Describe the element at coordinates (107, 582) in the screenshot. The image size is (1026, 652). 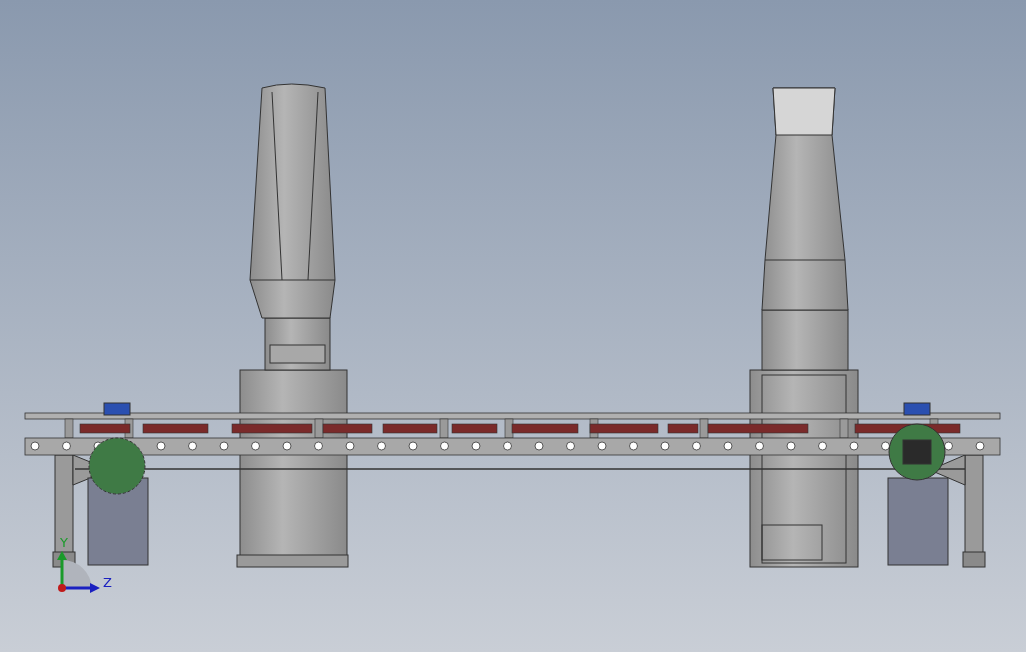
I see `axis-label: Z` at that location.